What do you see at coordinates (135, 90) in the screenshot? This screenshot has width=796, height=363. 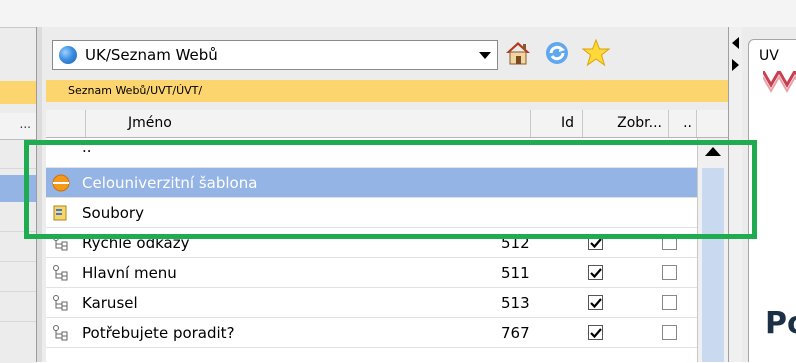 I see `breadcrumb: Seznam Webů/UVT/ÚVT/` at bounding box center [135, 90].